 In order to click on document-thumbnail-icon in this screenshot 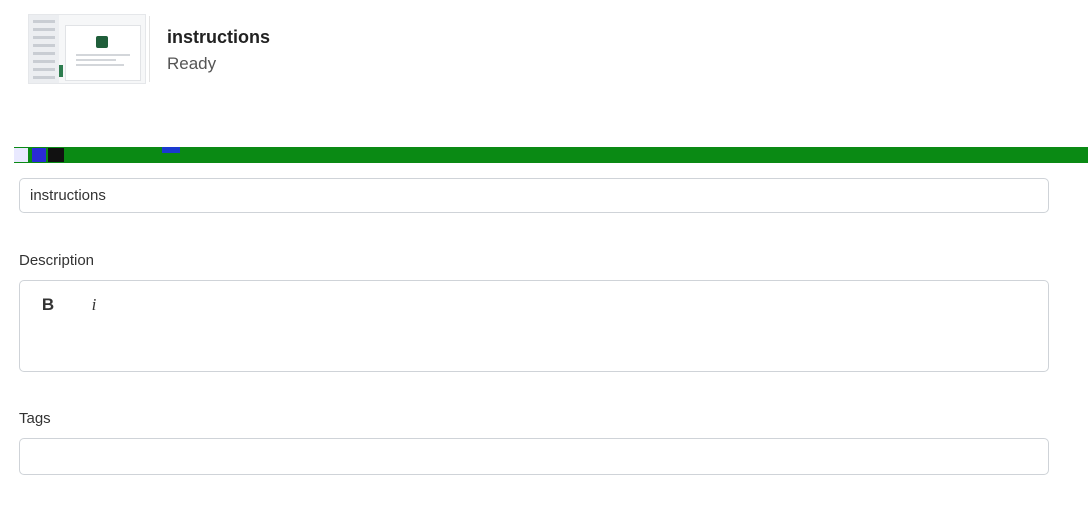, I will do `click(102, 42)`.